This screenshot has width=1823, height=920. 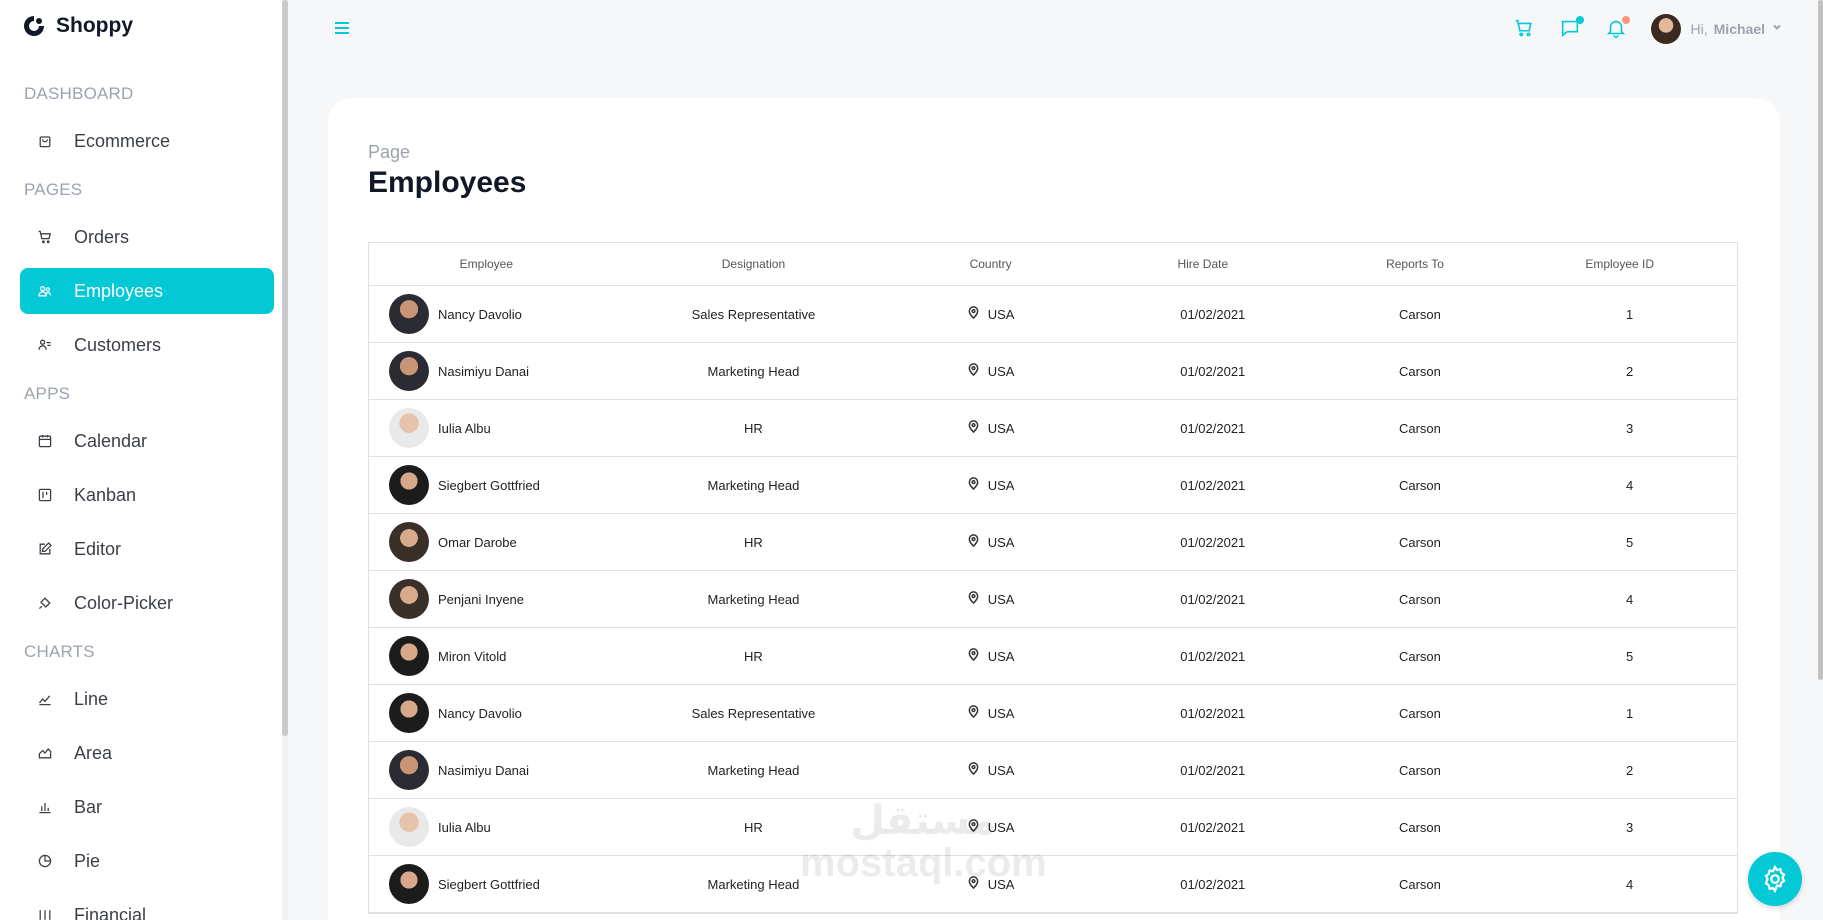 I want to click on employee-cell: Omar Darobe, so click(x=486, y=542).